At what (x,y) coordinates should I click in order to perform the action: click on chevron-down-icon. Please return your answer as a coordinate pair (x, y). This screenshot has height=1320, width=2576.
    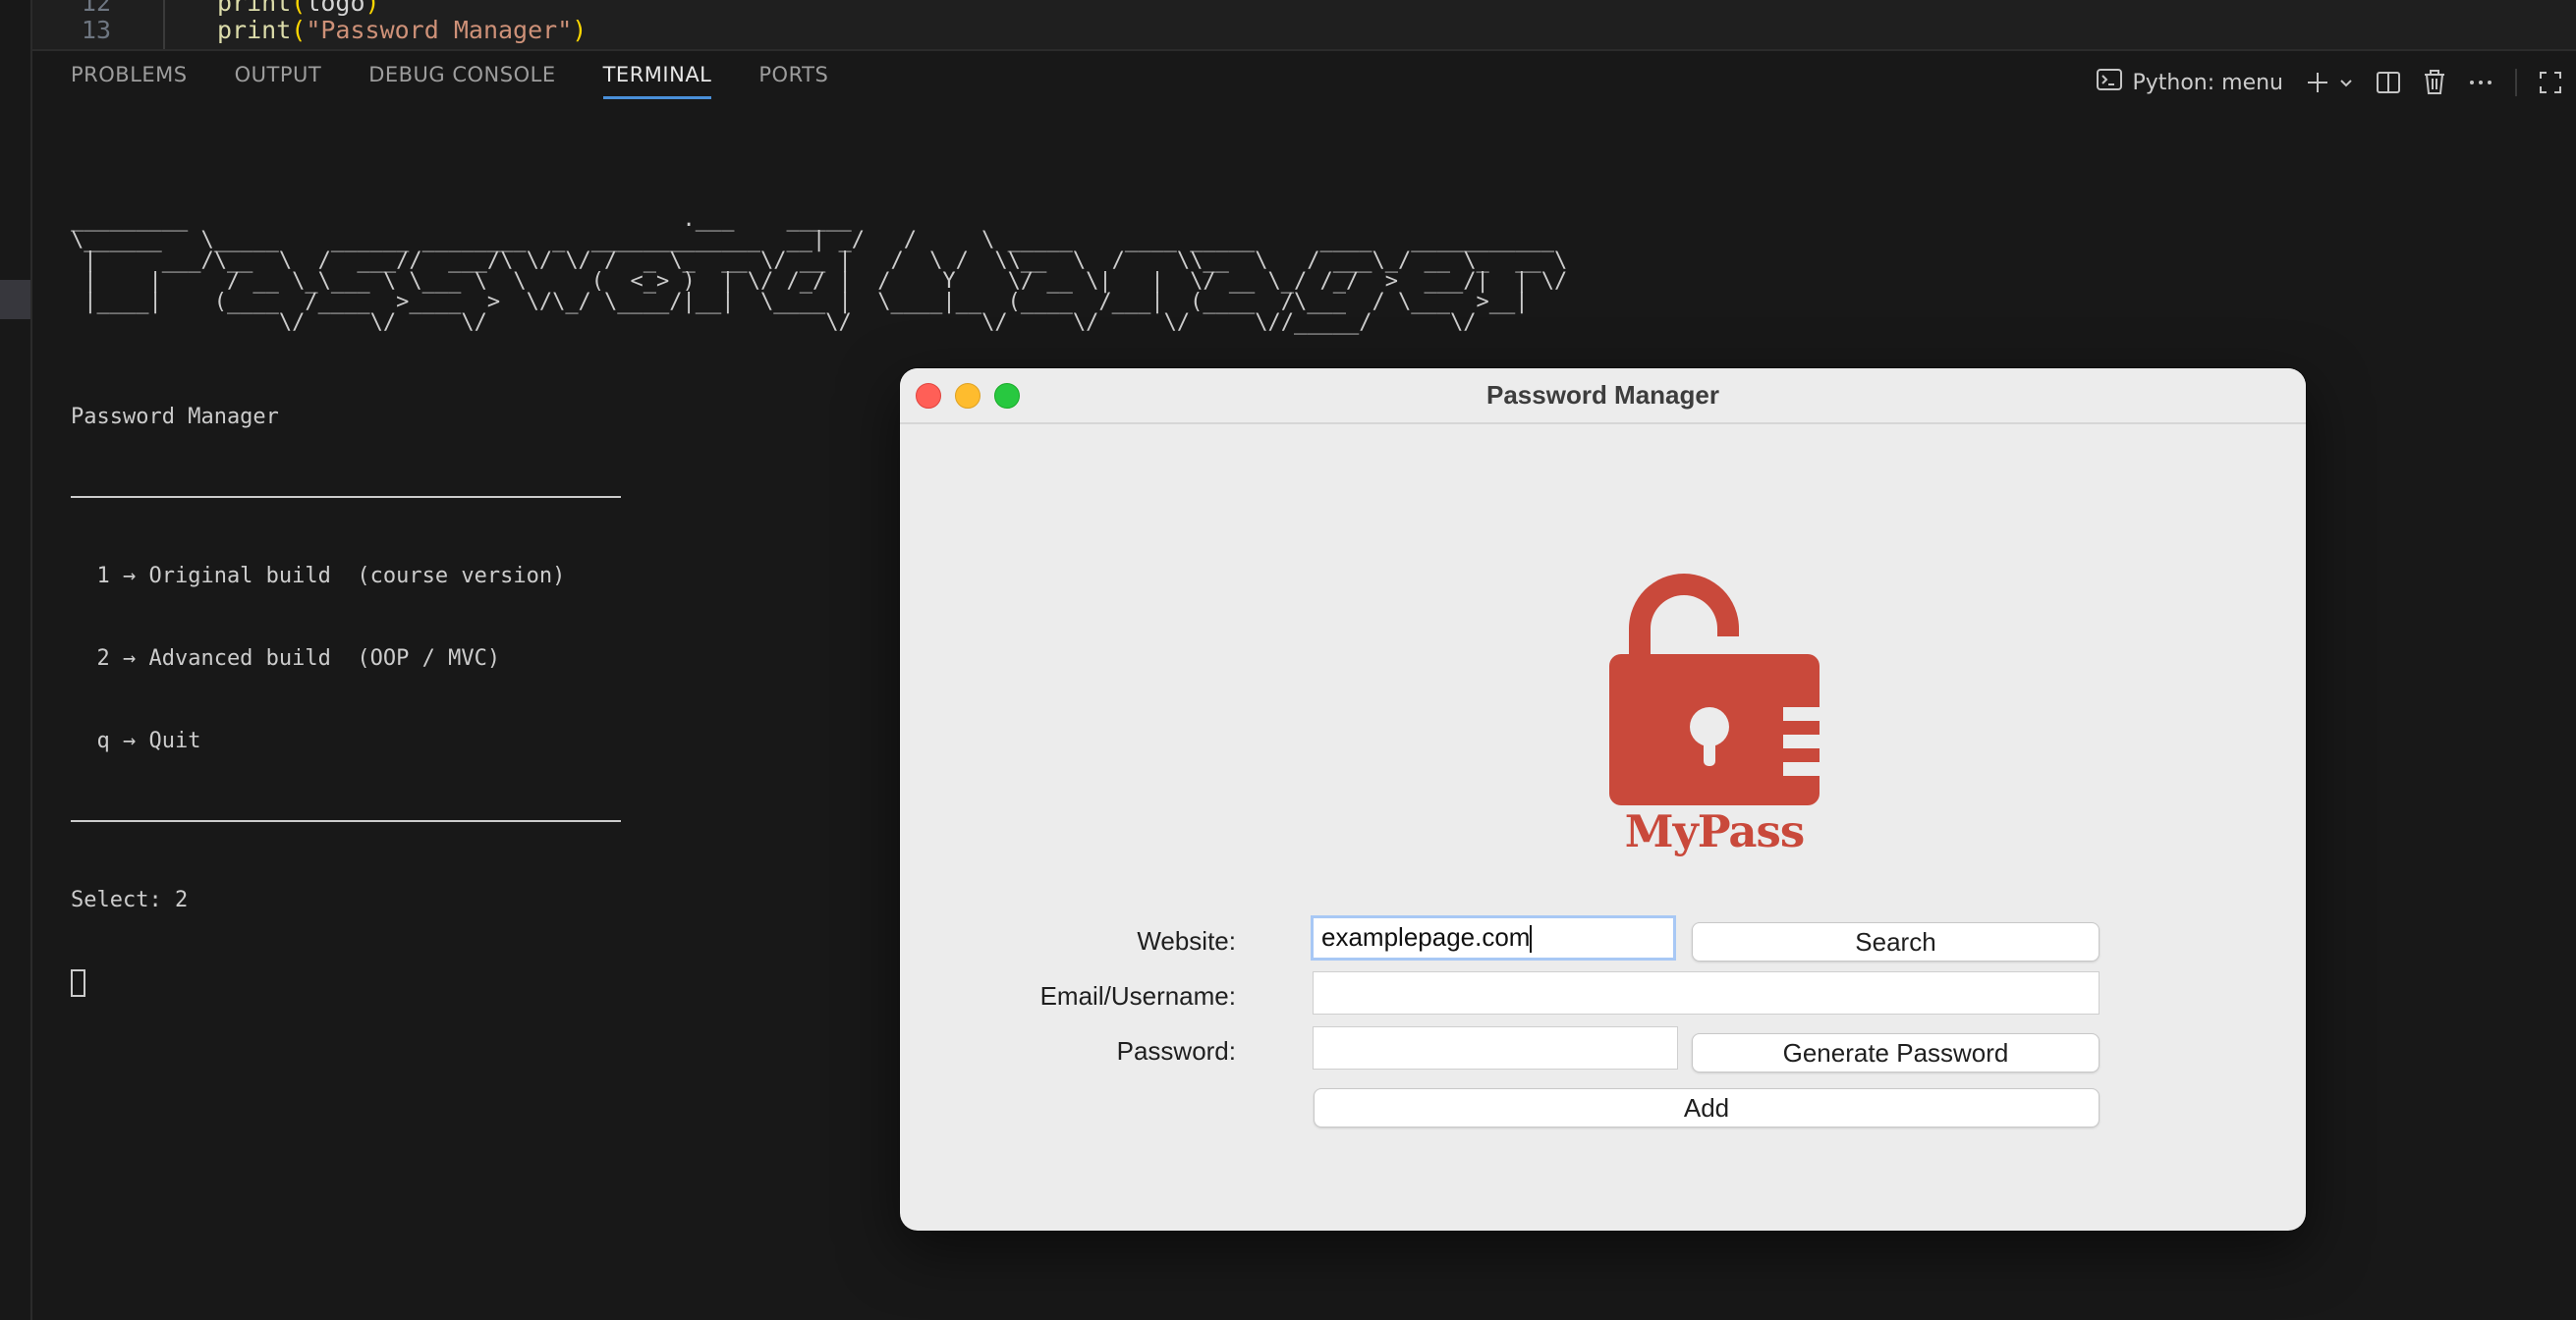
    Looking at the image, I should click on (2346, 82).